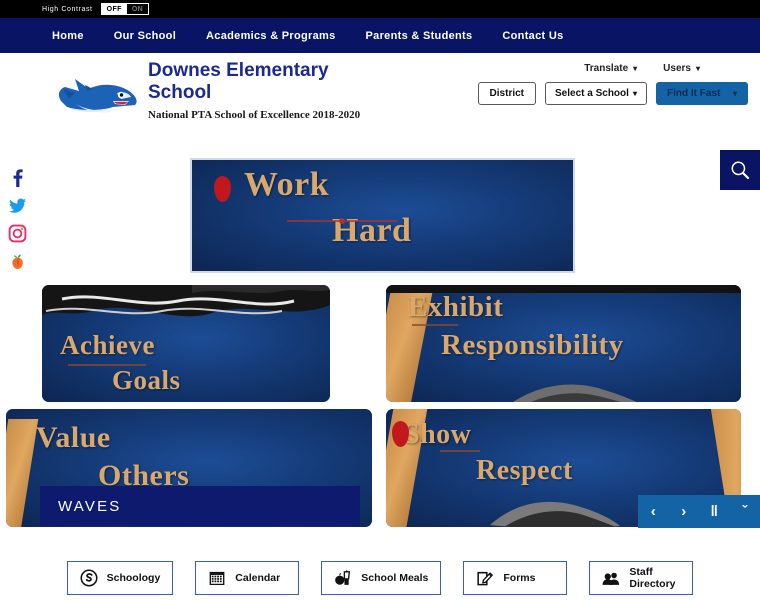  I want to click on school-select: Select a School ▾, so click(596, 93).